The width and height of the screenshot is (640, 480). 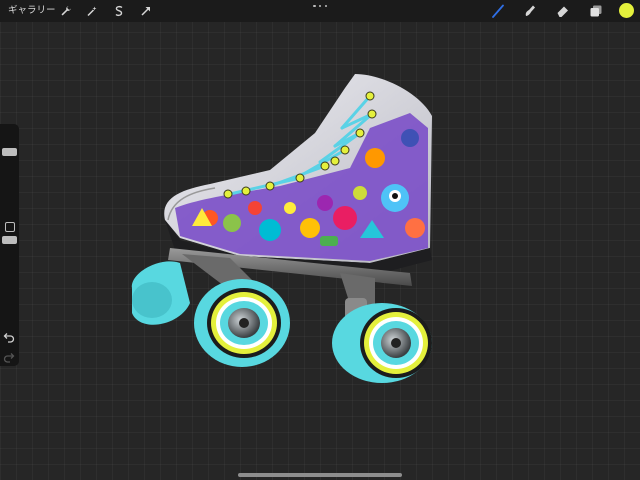 I want to click on top-toolbar: ギャラリー, so click(x=320, y=11).